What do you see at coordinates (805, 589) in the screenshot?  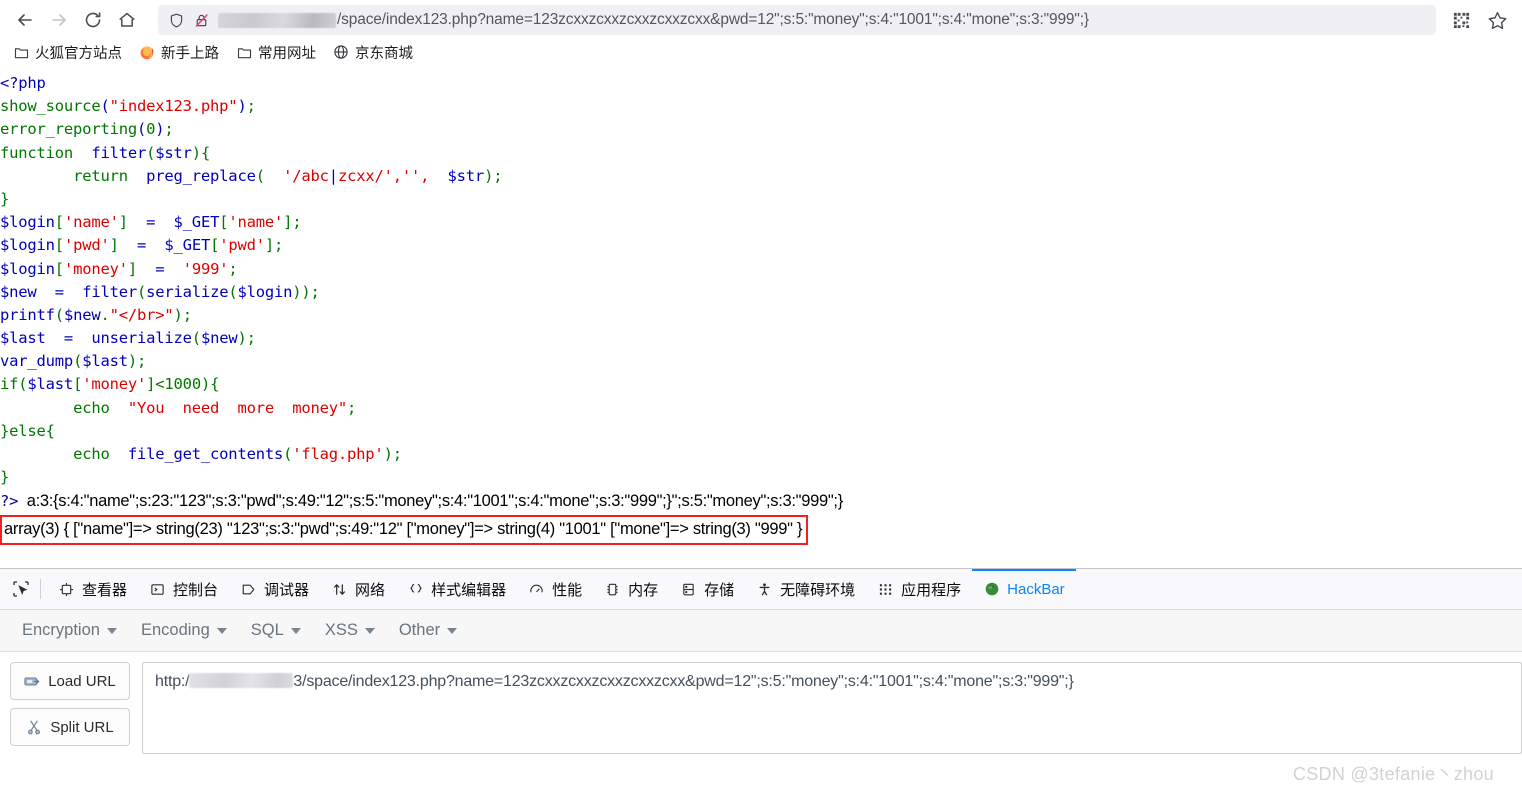 I see `devtools-tab-accessibility: 无障碍环境` at bounding box center [805, 589].